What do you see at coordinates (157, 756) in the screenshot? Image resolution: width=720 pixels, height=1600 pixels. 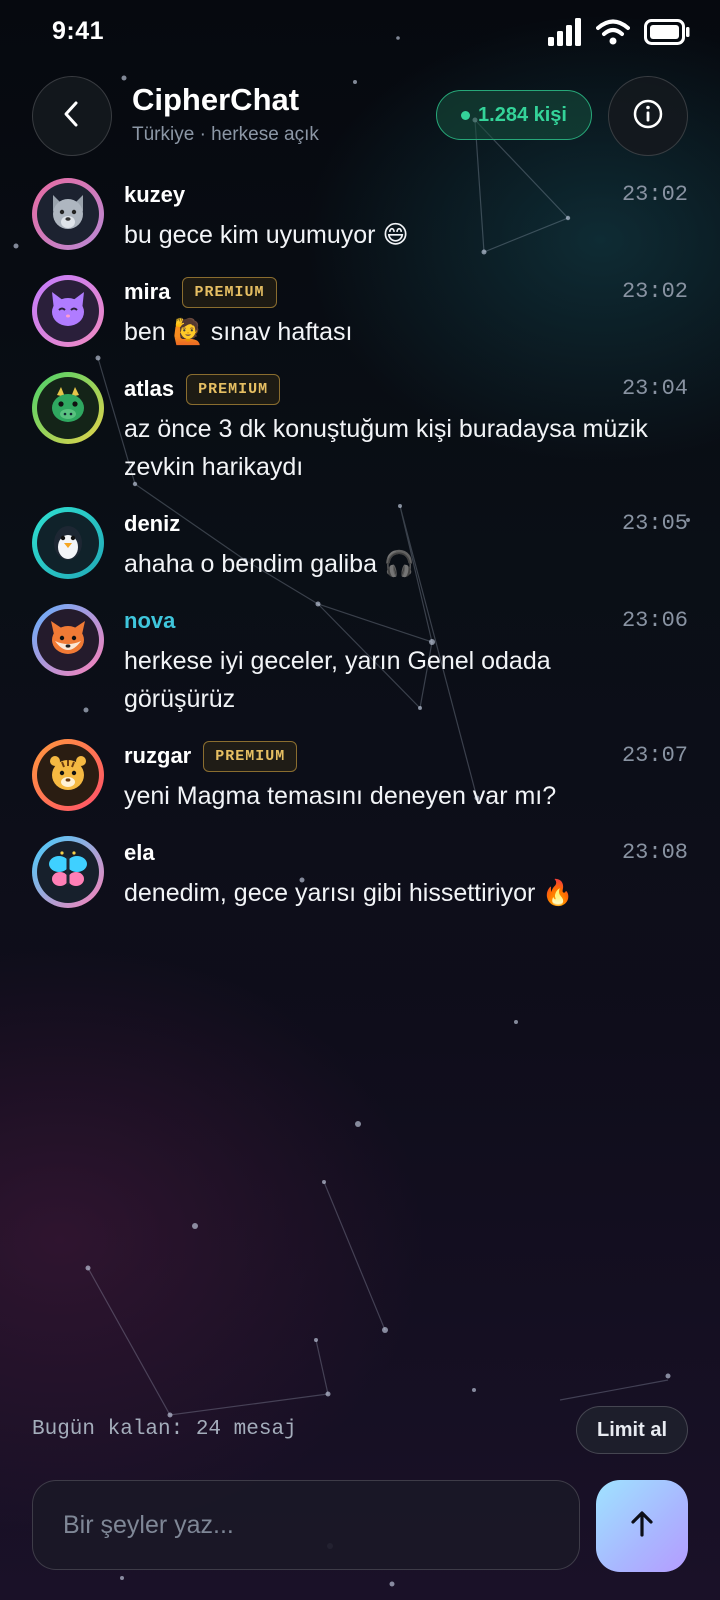 I see `username: ruzgar` at bounding box center [157, 756].